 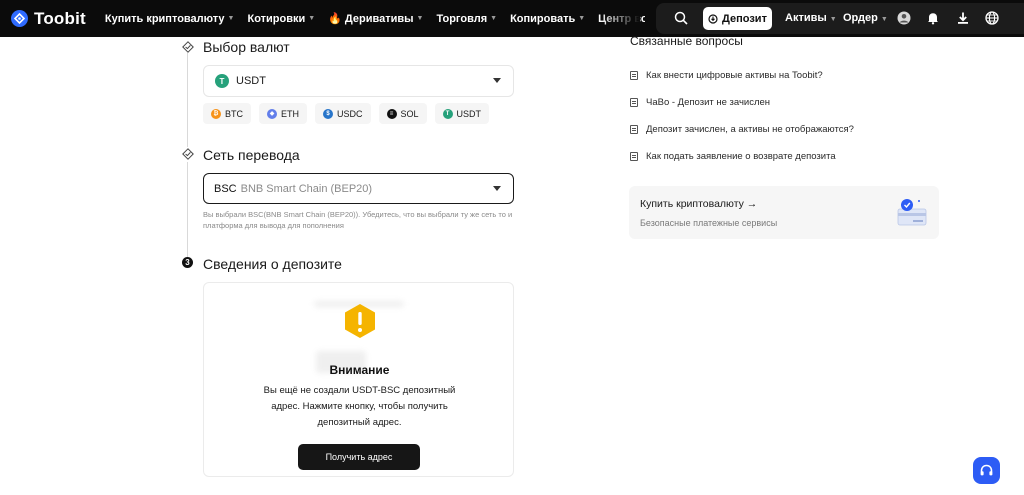 I want to click on chip-label: USDC, so click(x=350, y=113).